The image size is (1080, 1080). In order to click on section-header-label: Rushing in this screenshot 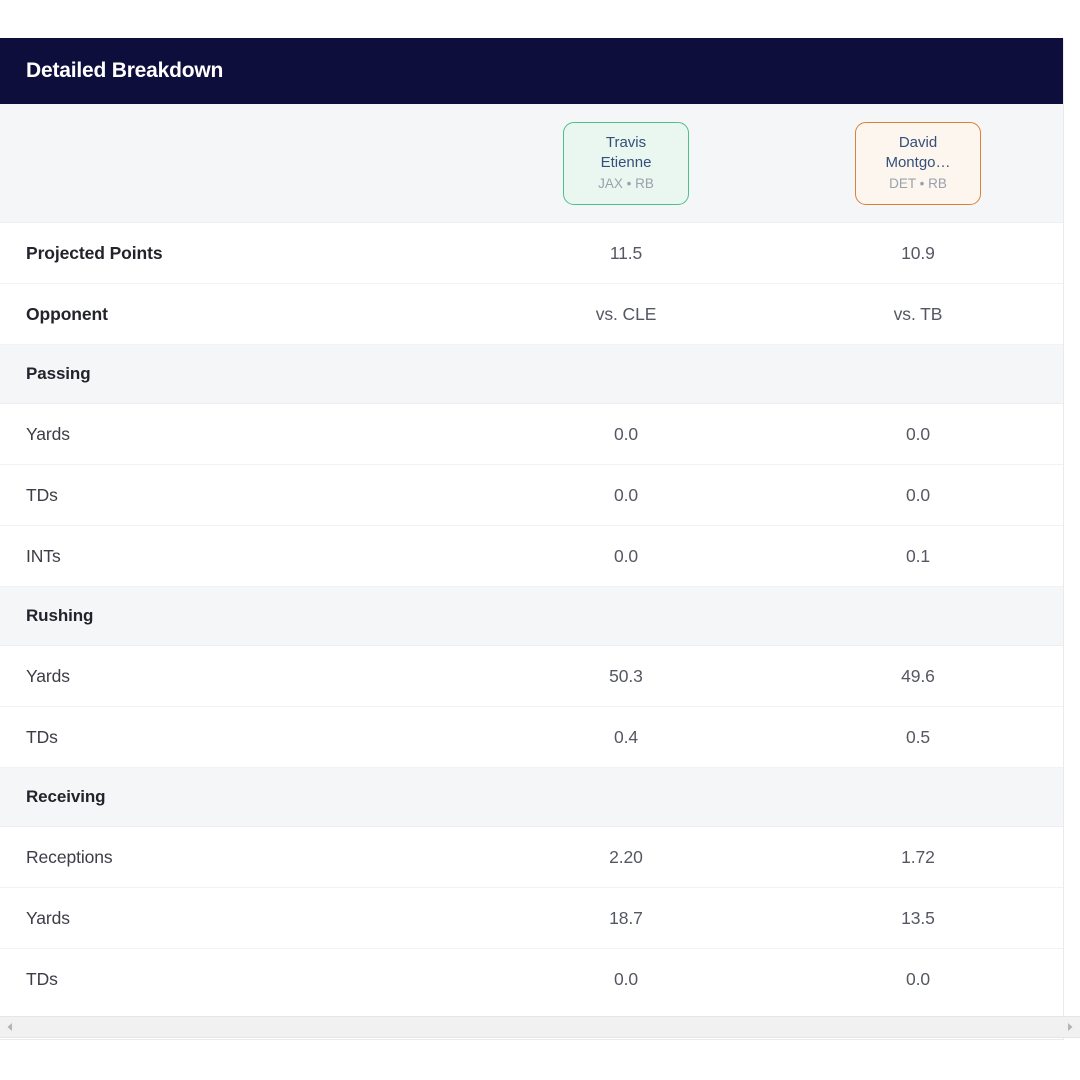, I will do `click(531, 616)`.